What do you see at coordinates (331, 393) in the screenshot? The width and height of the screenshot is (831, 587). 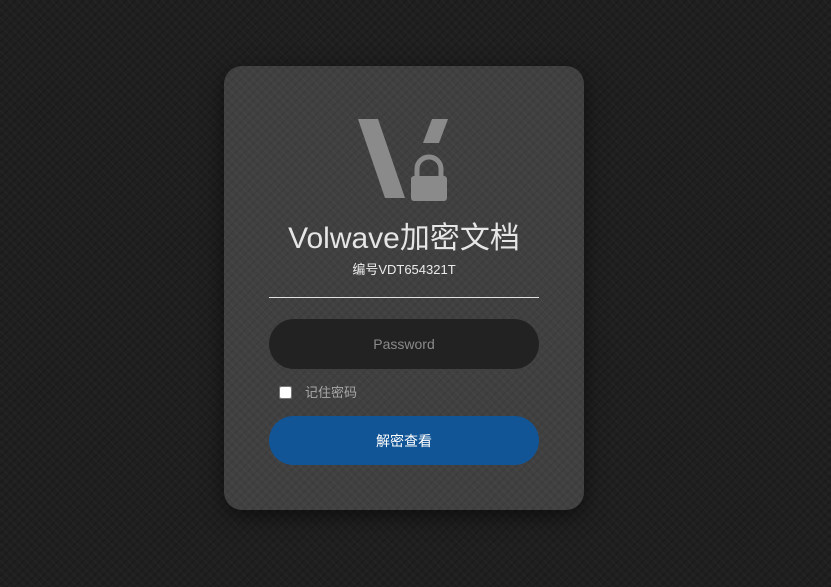 I see `remember-password-label: 记住密码` at bounding box center [331, 393].